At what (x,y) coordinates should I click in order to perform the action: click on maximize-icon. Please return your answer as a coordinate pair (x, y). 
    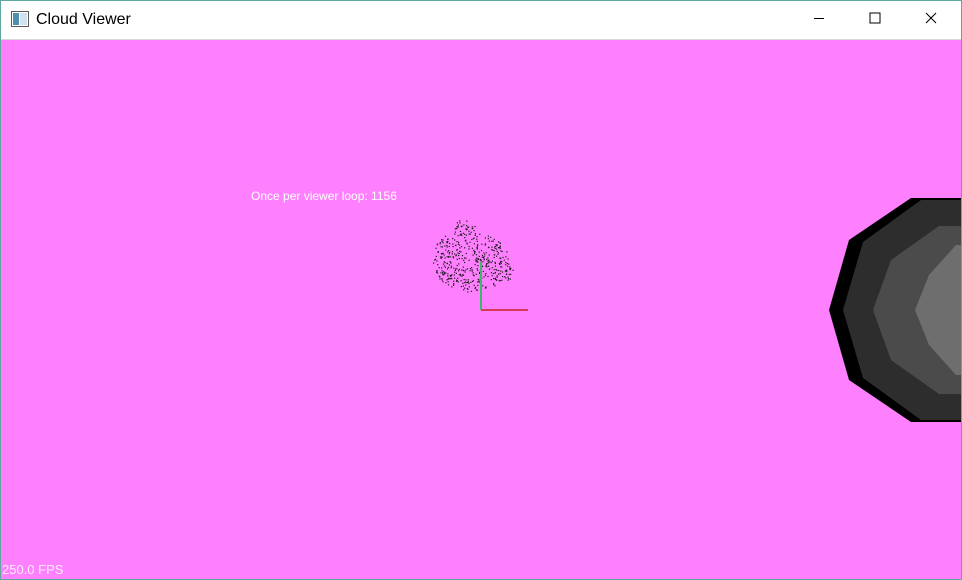
    Looking at the image, I should click on (875, 20).